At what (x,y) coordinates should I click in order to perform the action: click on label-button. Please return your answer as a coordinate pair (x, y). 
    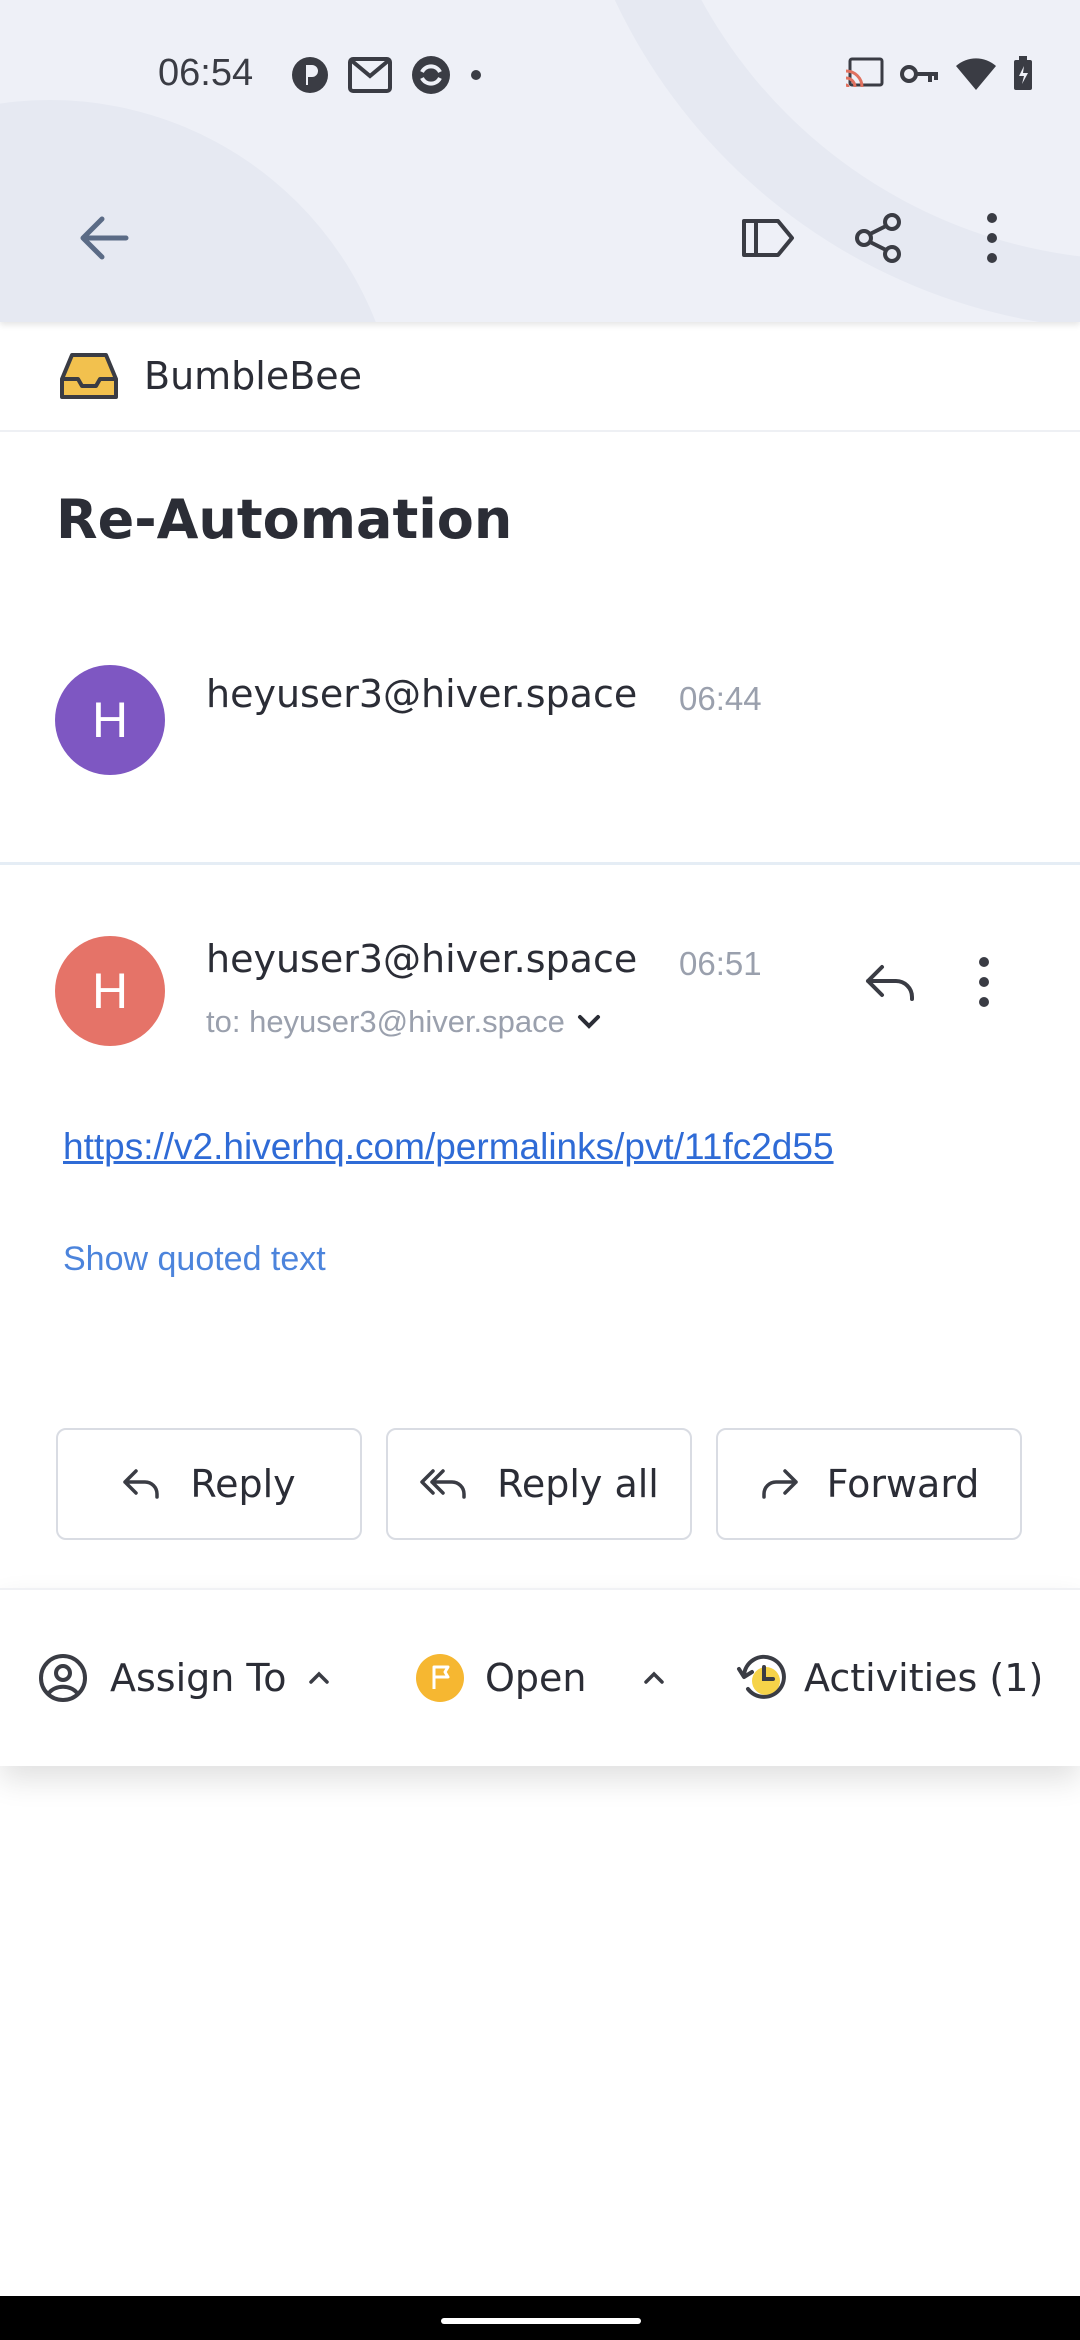
    Looking at the image, I should click on (768, 238).